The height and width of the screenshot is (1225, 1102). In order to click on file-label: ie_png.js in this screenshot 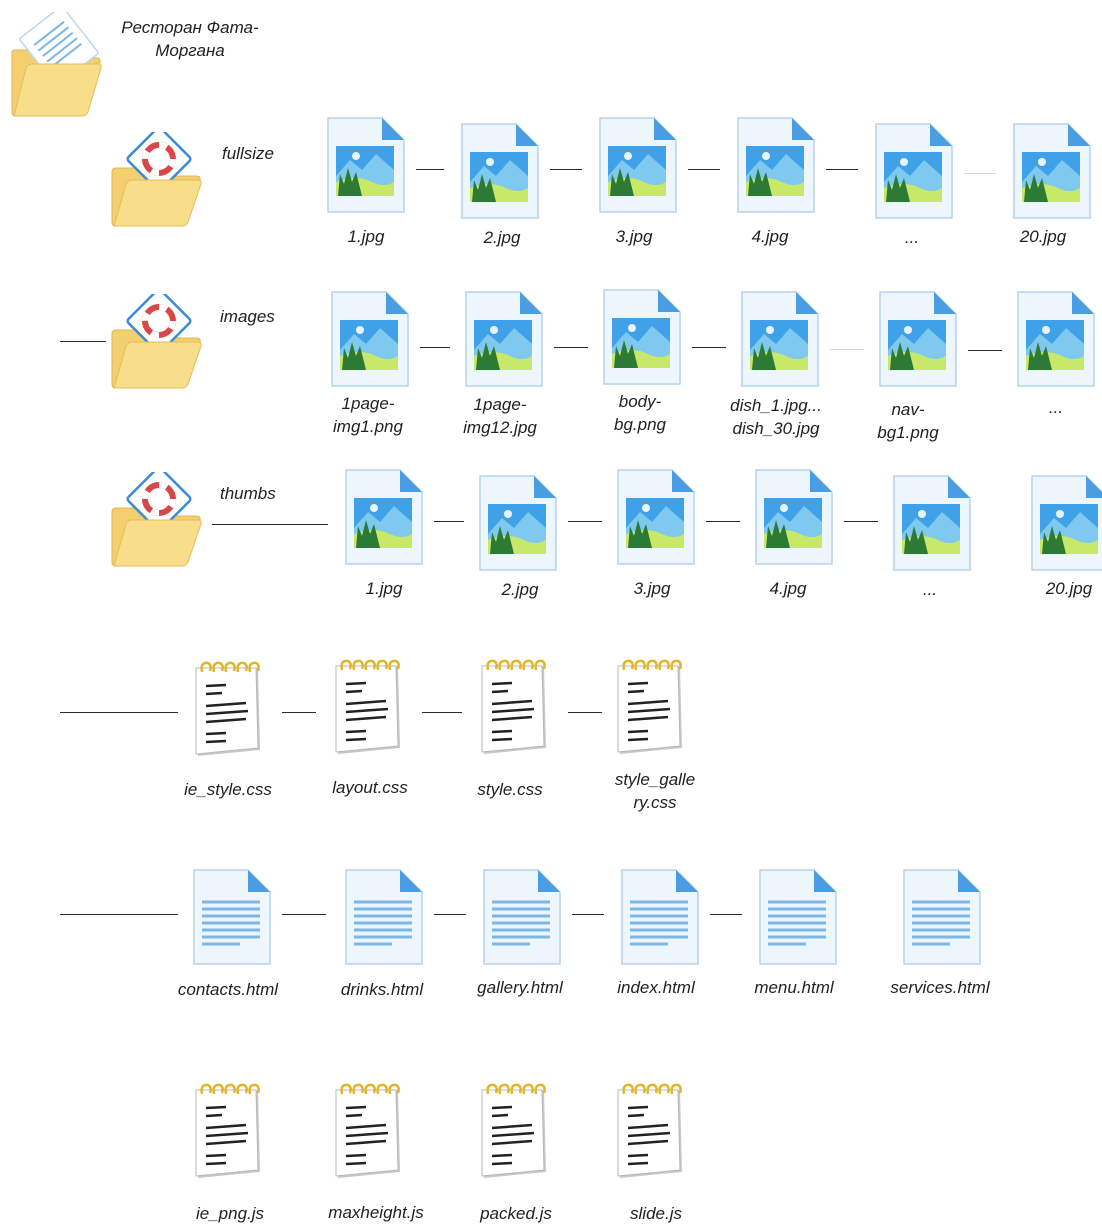, I will do `click(230, 1213)`.